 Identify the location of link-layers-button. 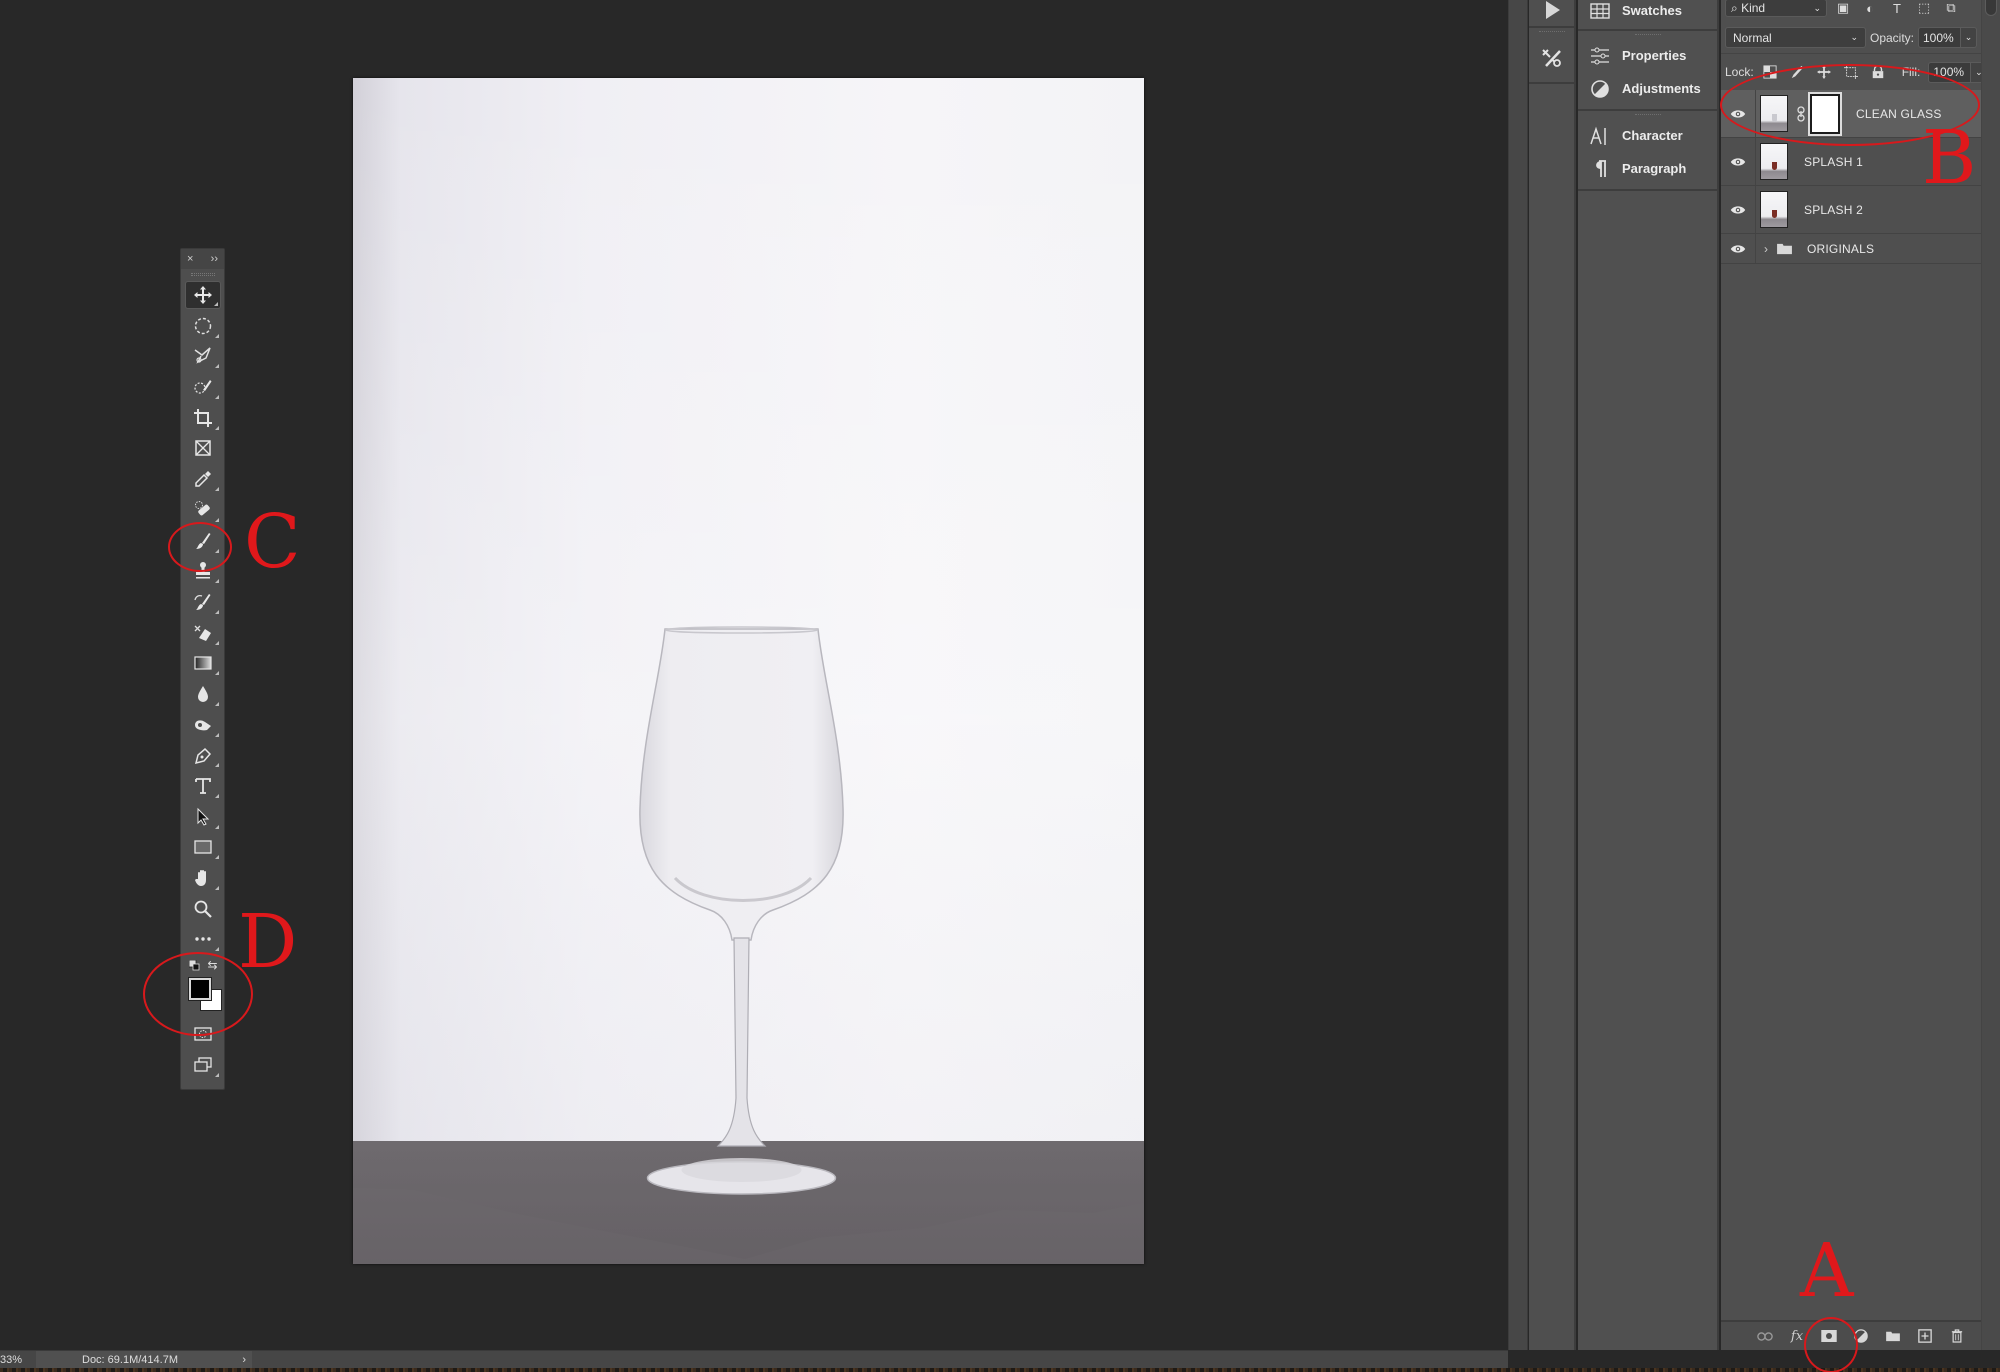
(1765, 1336).